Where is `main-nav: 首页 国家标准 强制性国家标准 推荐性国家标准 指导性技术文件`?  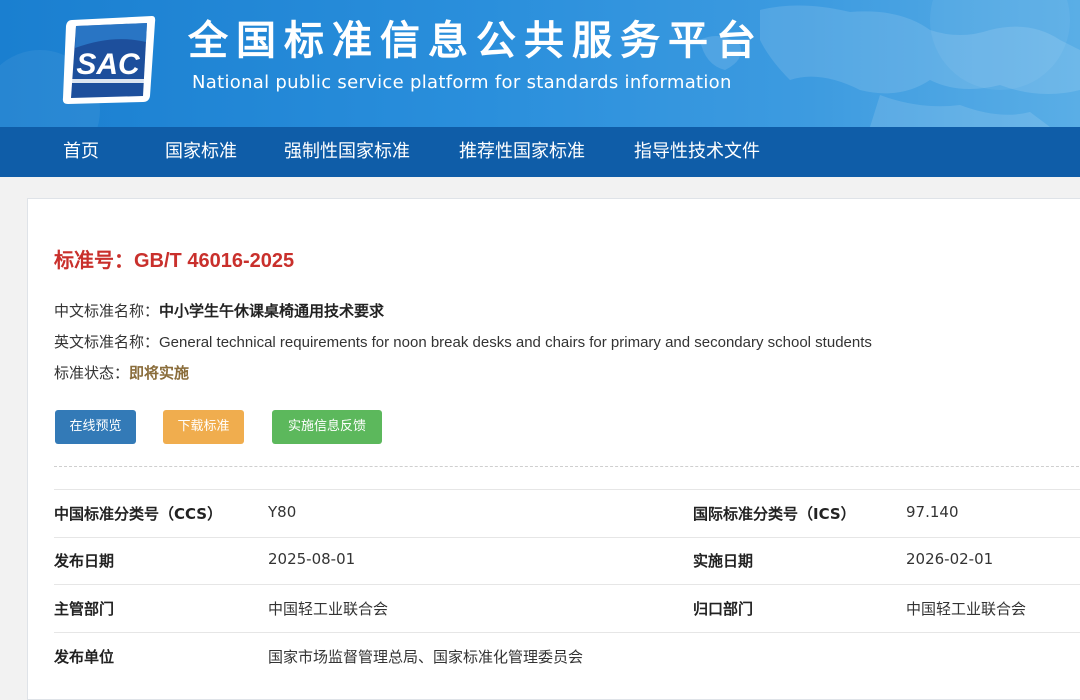
main-nav: 首页 国家标准 强制性国家标准 推荐性国家标准 指导性技术文件 is located at coordinates (540, 152).